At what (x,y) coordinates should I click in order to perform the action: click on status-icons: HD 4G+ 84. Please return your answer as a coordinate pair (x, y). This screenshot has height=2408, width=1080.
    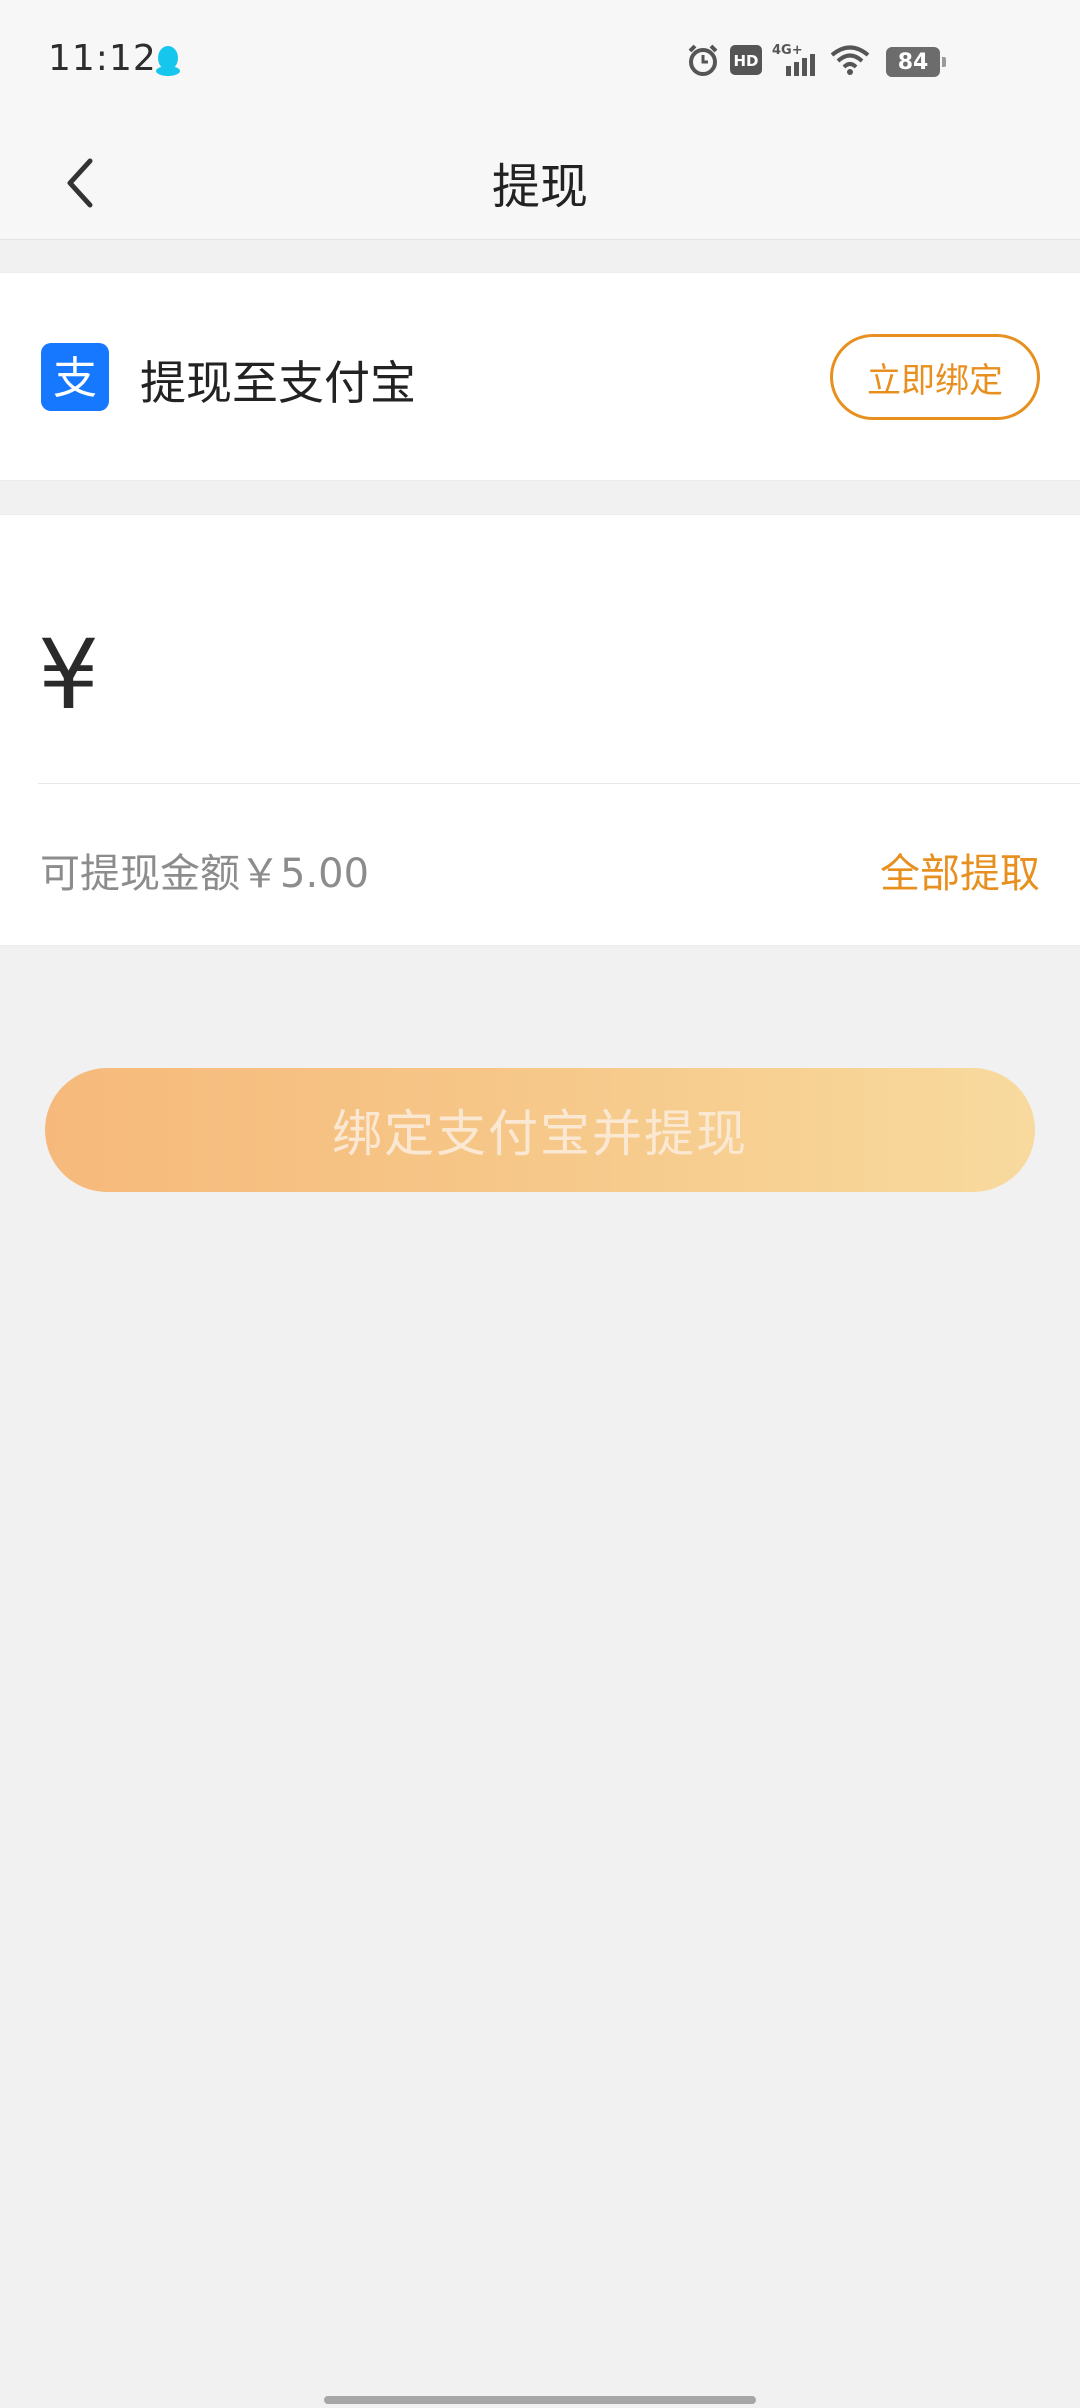
    Looking at the image, I should click on (816, 62).